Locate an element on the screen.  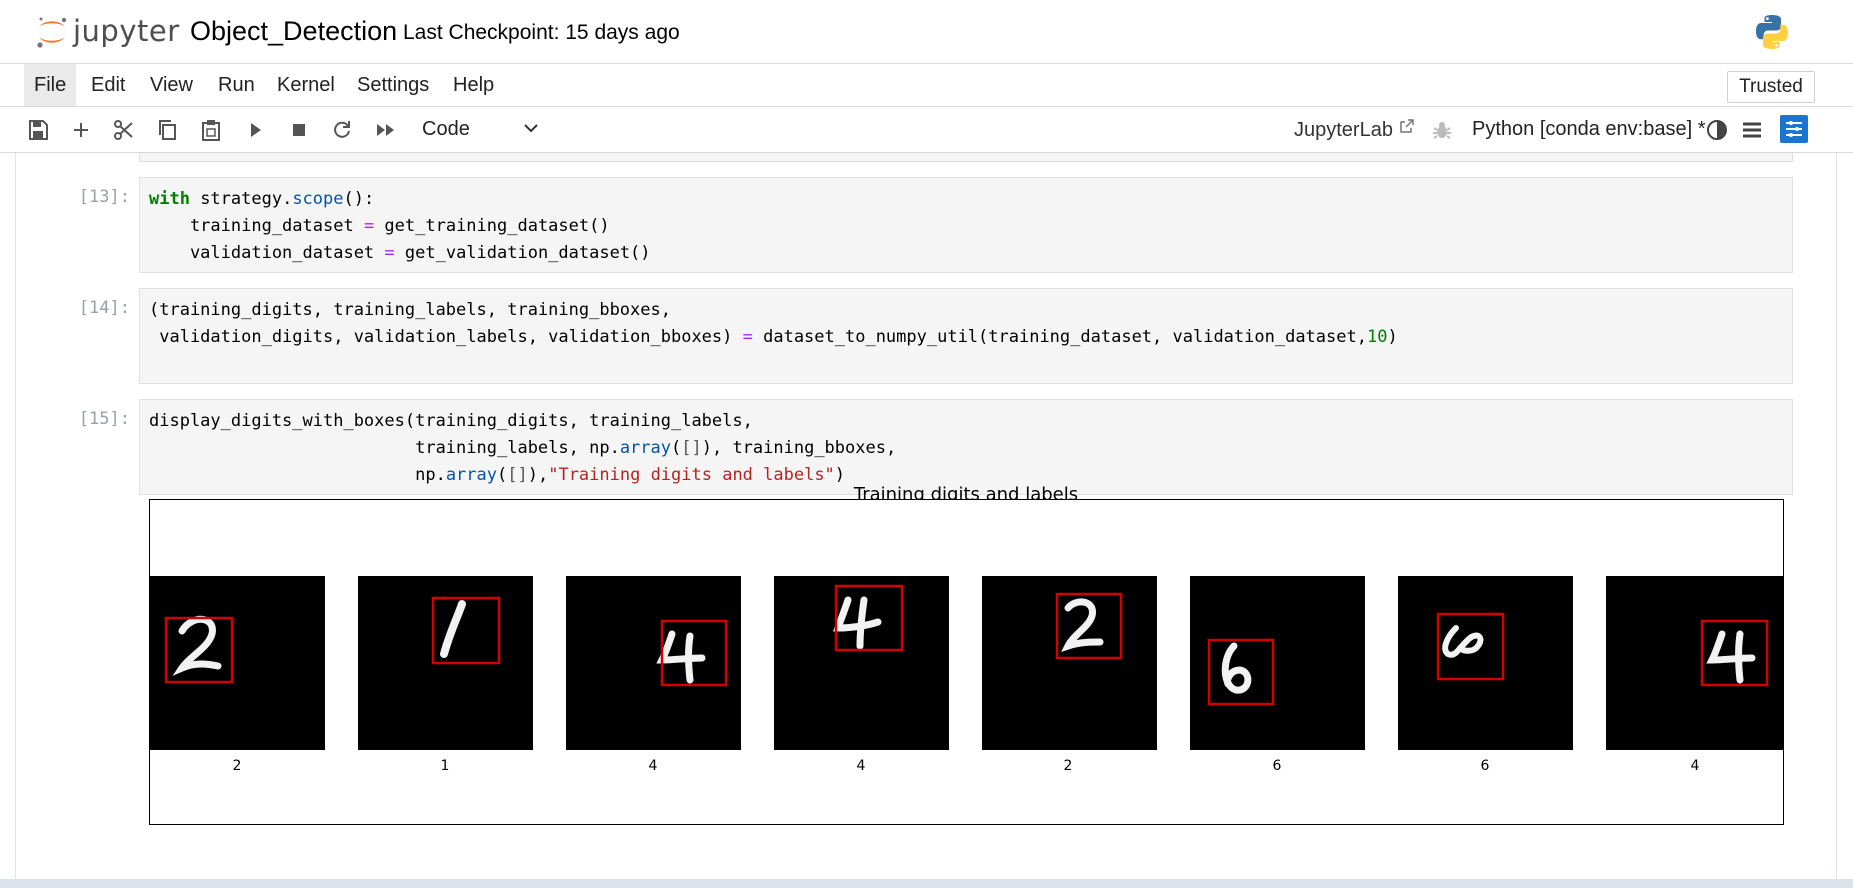
theme-toggle-icon is located at coordinates (1717, 130).